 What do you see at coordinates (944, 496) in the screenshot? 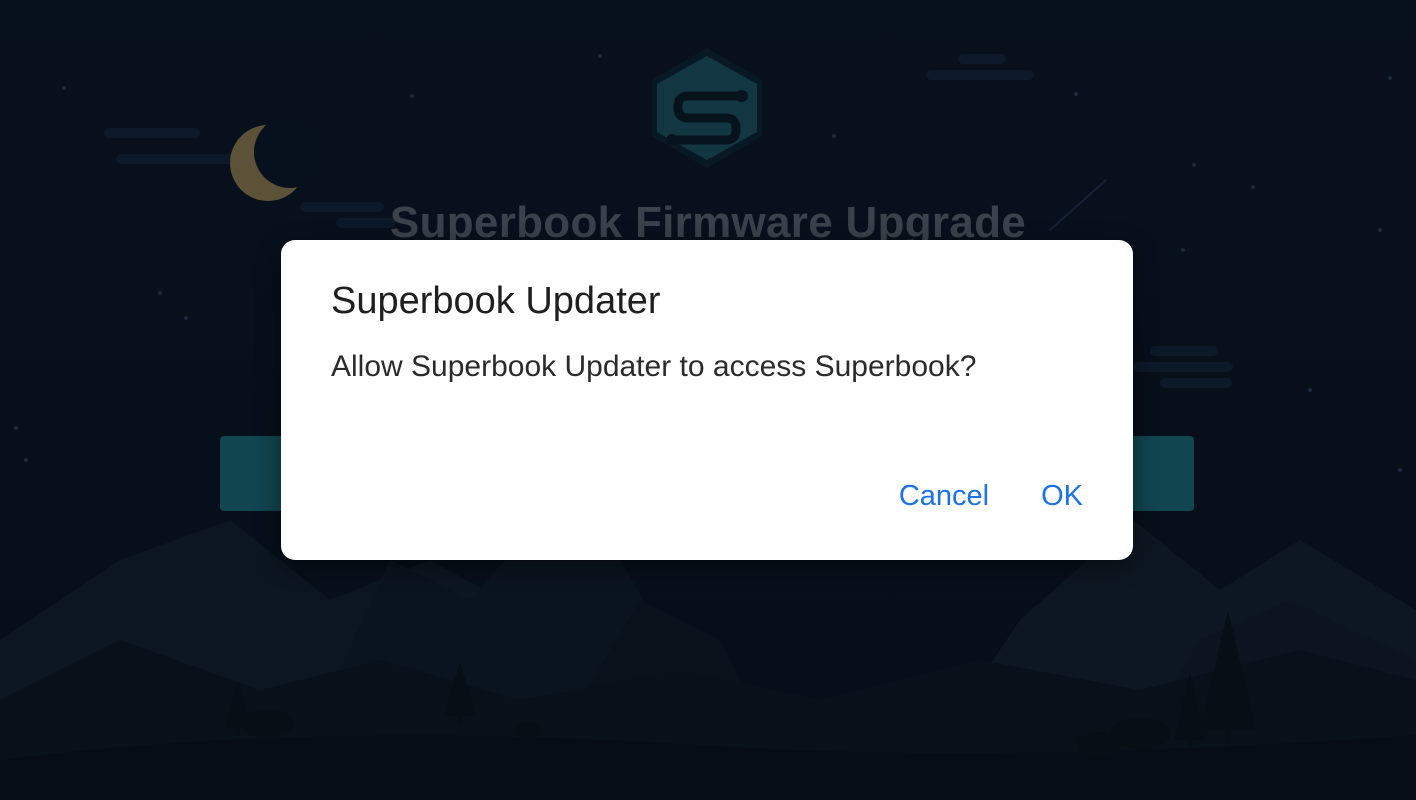
I see `cancel-button: Cancel` at bounding box center [944, 496].